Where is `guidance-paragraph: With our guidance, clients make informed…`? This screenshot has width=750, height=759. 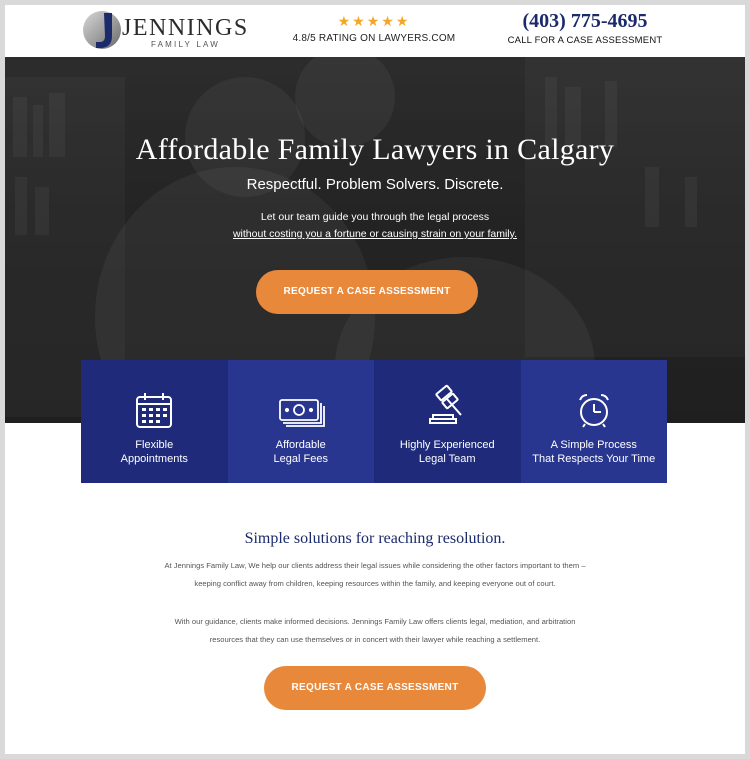 guidance-paragraph: With our guidance, clients make informed… is located at coordinates (375, 630).